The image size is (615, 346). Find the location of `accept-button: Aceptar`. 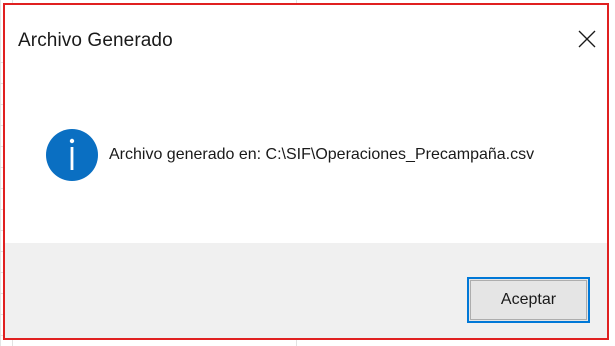

accept-button: Aceptar is located at coordinates (528, 300).